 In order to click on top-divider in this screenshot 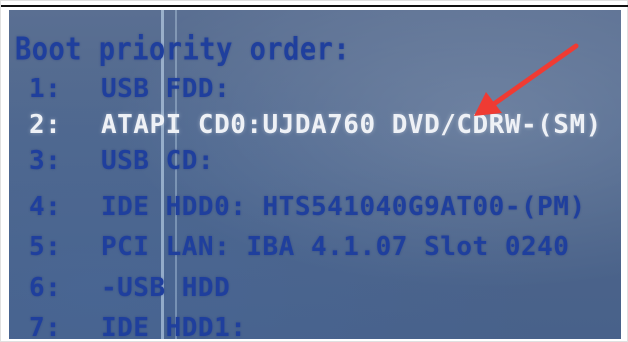, I will do `click(314, 6)`.